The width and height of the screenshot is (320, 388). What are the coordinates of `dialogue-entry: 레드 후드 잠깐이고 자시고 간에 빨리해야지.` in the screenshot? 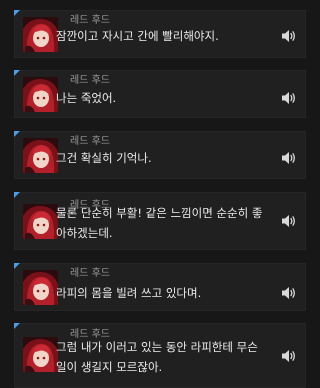 It's located at (160, 34).